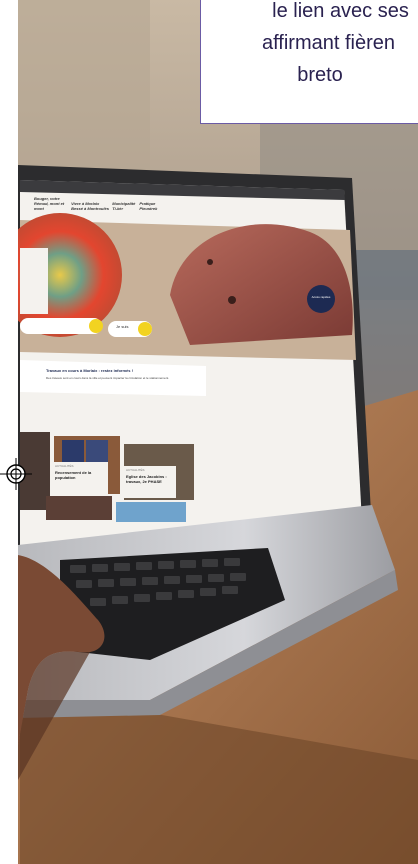  What do you see at coordinates (151, 479) in the screenshot?
I see `card-2-title: Eglise des Jacobins : travaux, 2e PHASE` at bounding box center [151, 479].